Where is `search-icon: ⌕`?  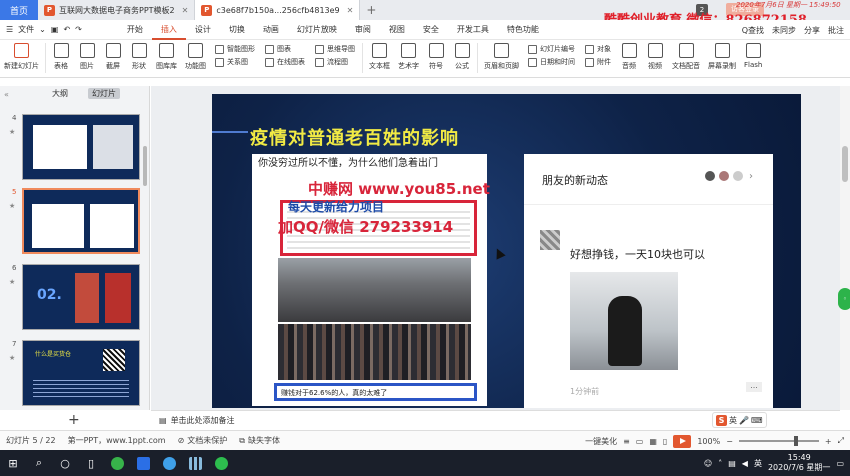 search-icon: ⌕ is located at coordinates (39, 463).